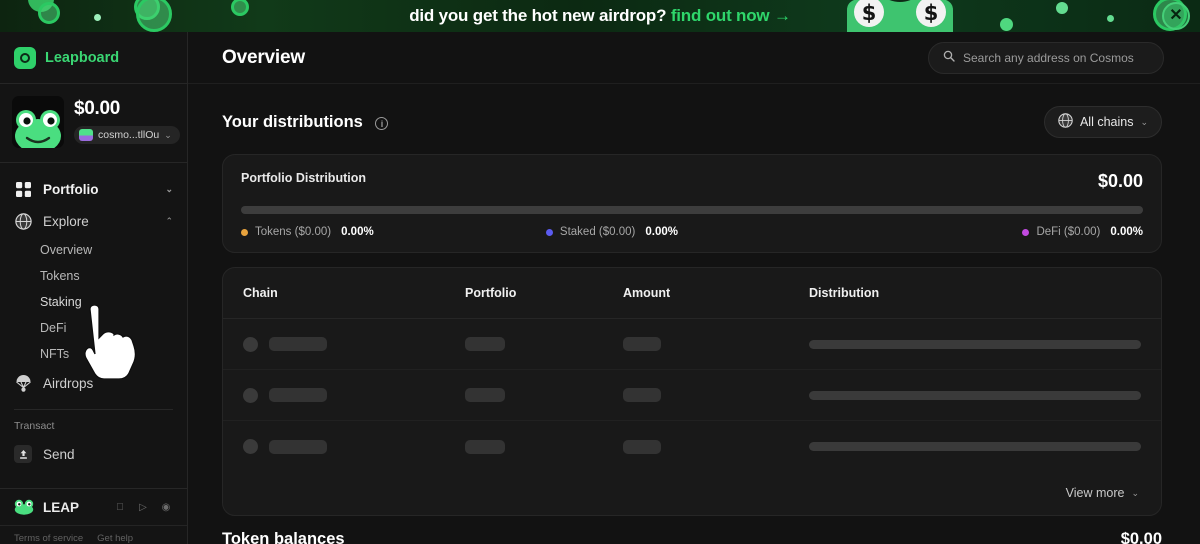 The height and width of the screenshot is (544, 1200). Describe the element at coordinates (166, 507) in the screenshot. I see `browser-extension-icon: ◉` at that location.